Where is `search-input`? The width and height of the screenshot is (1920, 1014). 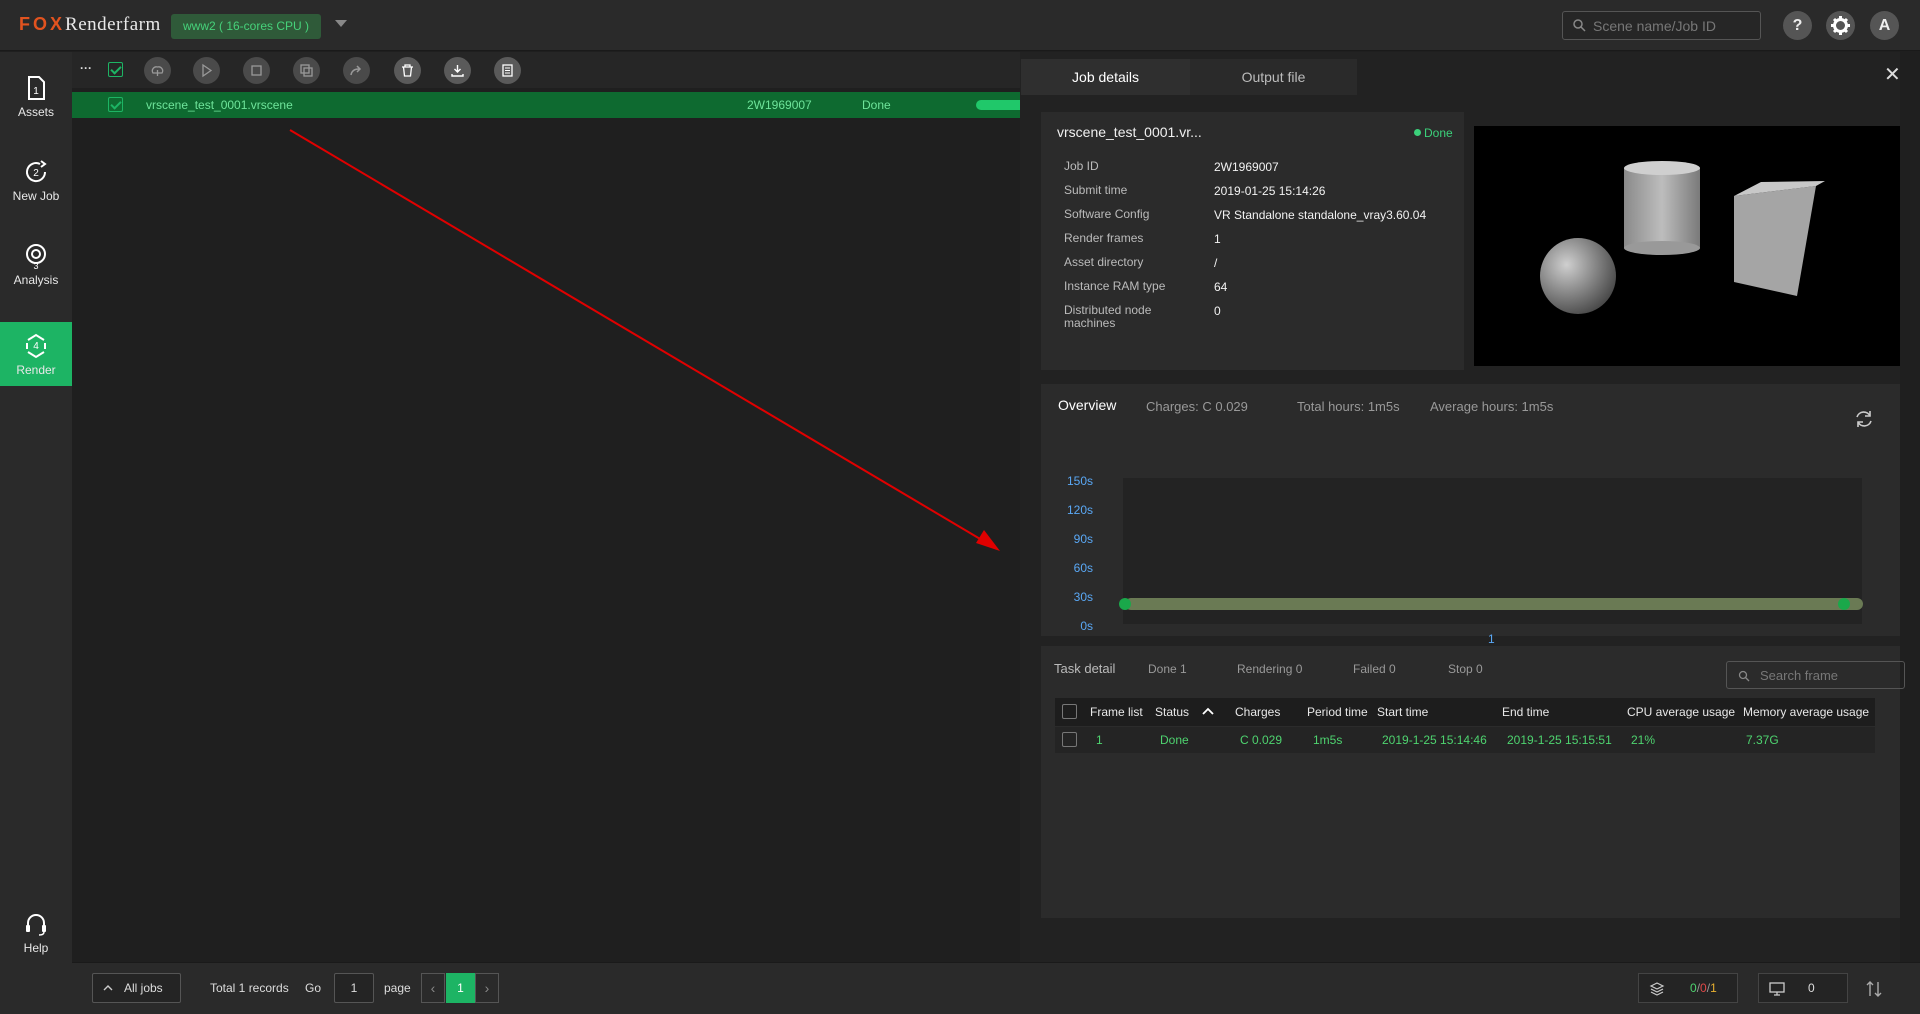 search-input is located at coordinates (1673, 26).